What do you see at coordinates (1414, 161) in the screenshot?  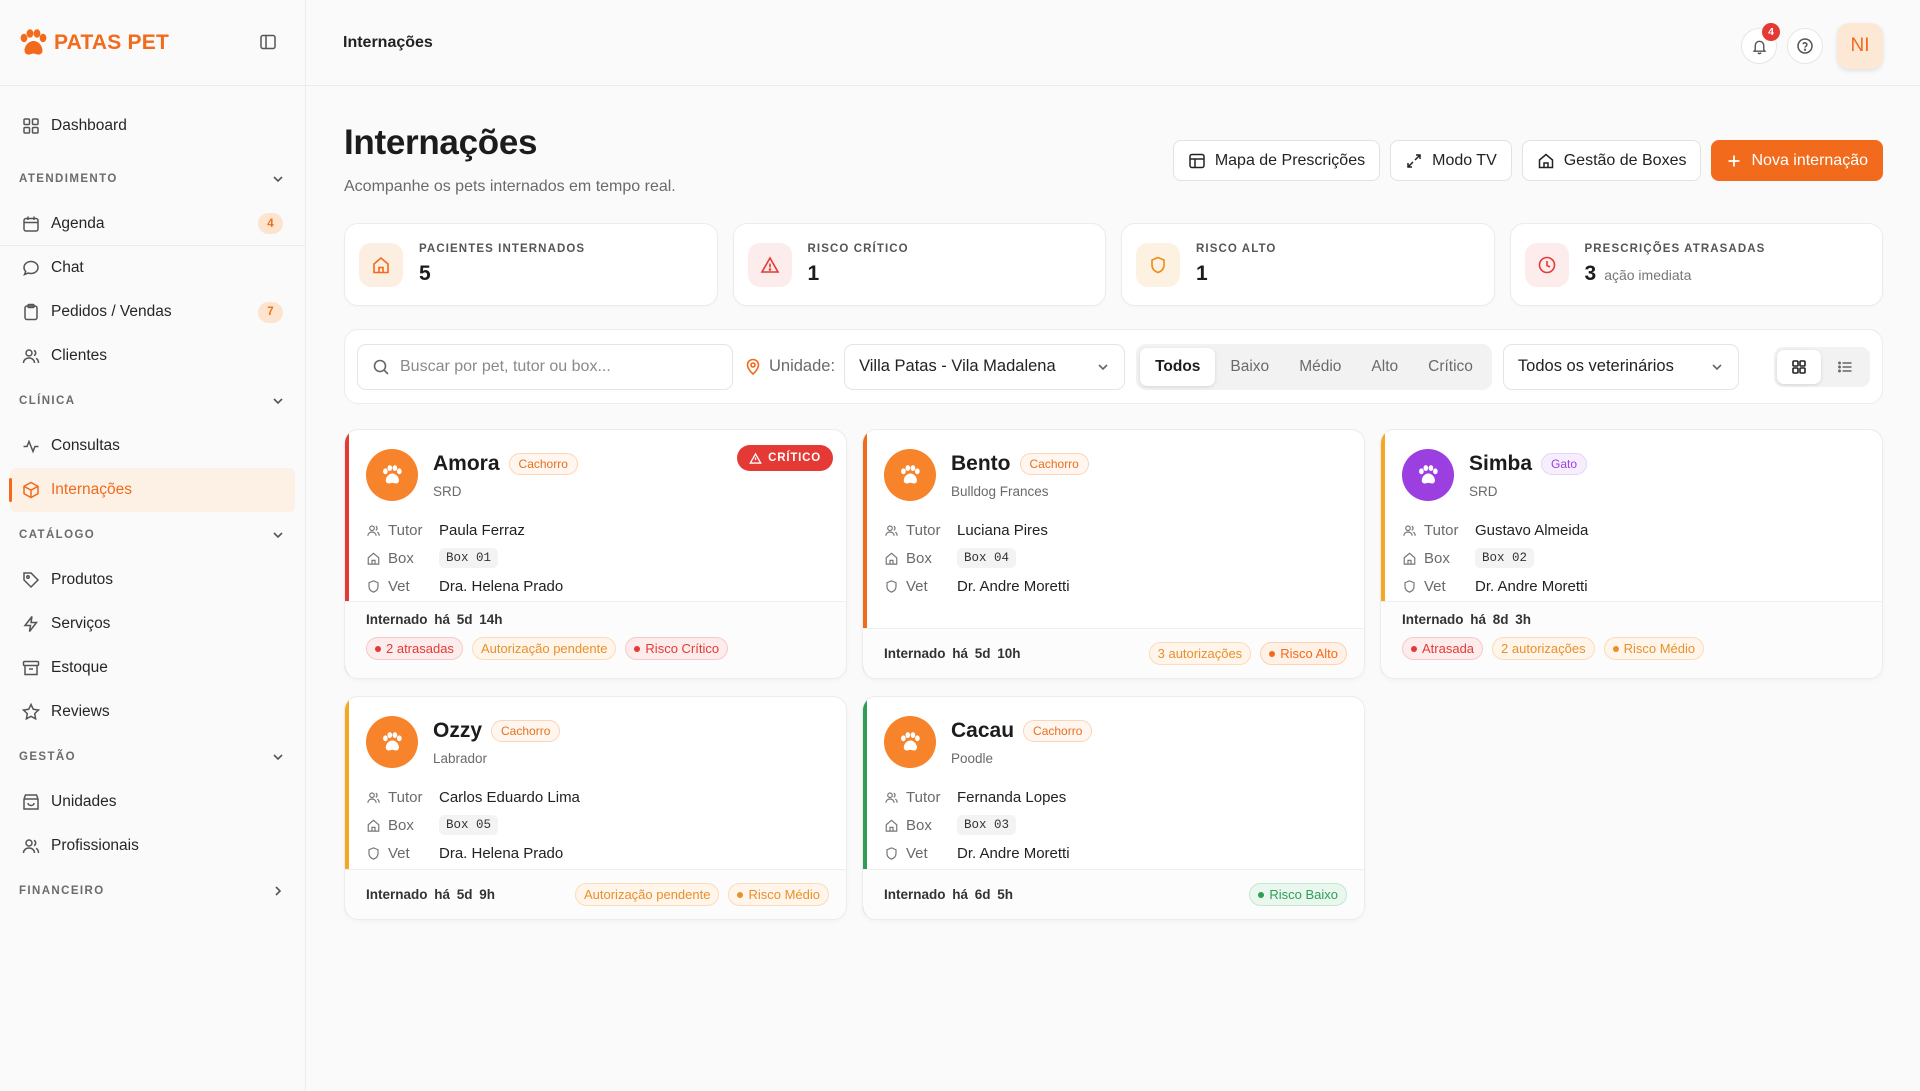 I see `expand-icon` at bounding box center [1414, 161].